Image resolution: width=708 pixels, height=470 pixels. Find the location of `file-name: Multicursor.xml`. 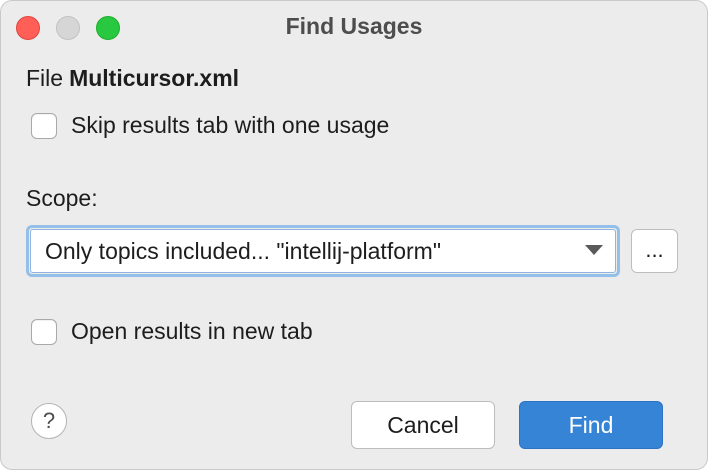

file-name: Multicursor.xml is located at coordinates (154, 78).